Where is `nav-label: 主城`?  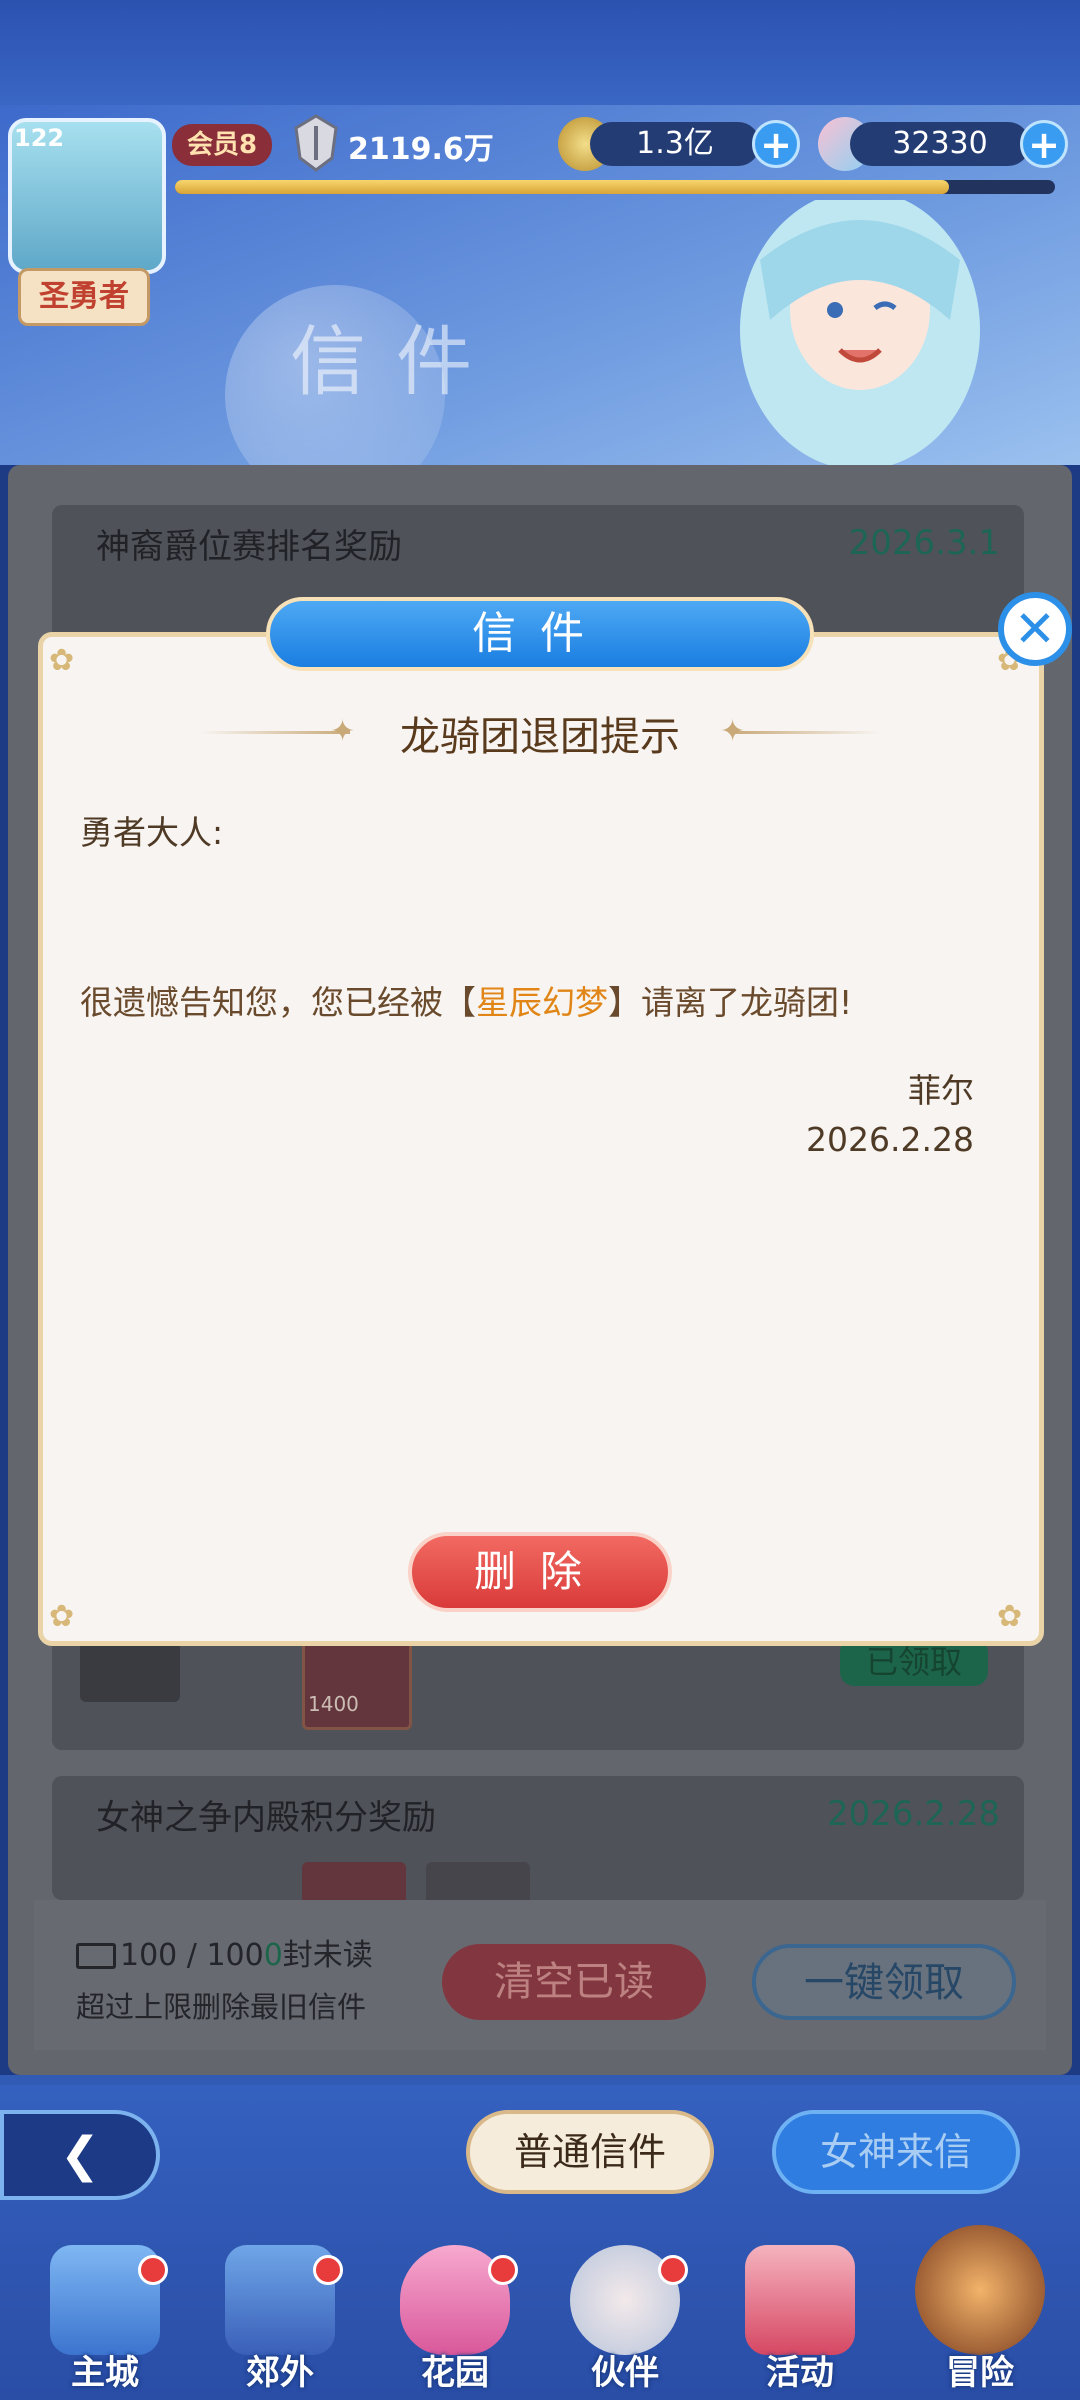
nav-label: 主城 is located at coordinates (105, 2373).